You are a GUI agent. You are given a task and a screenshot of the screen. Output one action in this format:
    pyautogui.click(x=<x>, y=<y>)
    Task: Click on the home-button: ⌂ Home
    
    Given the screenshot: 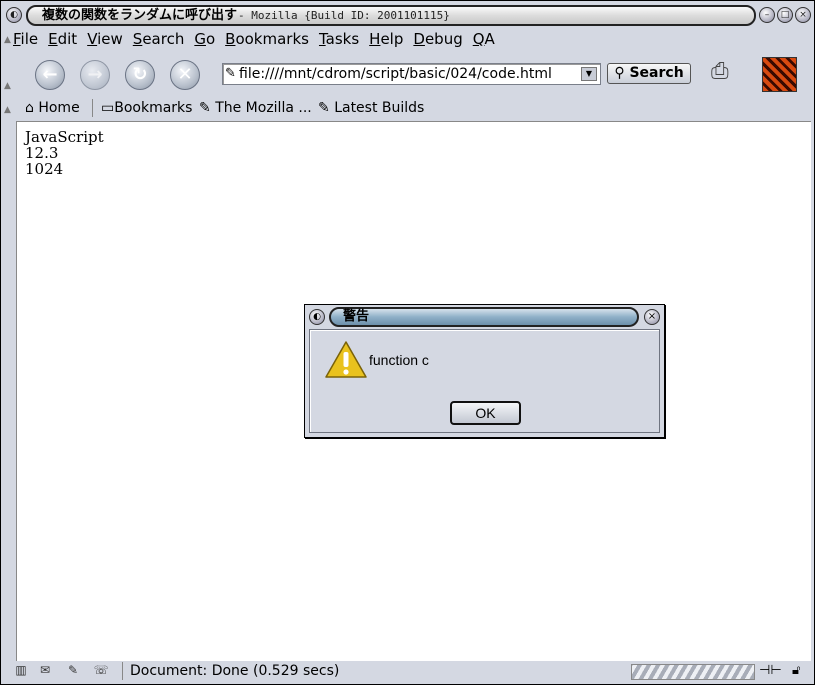 What is the action you would take?
    pyautogui.click(x=52, y=108)
    